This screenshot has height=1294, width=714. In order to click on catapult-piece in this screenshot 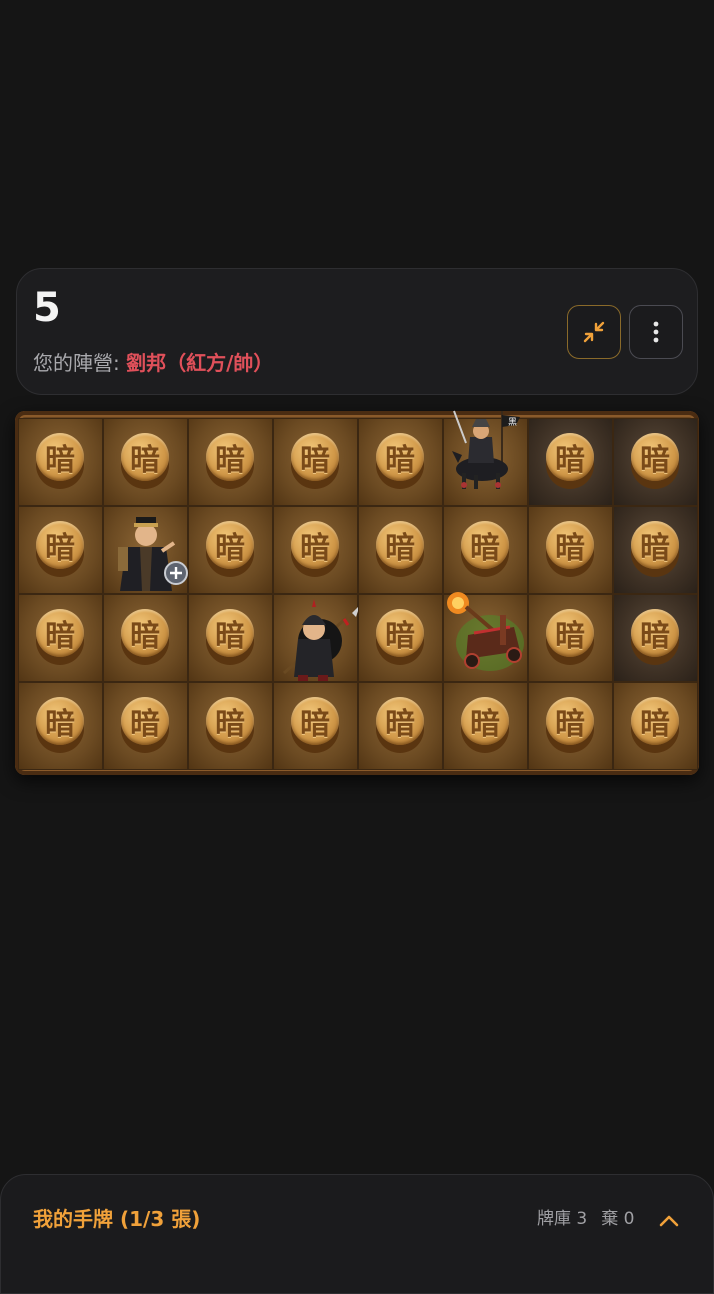, I will do `click(486, 637)`.